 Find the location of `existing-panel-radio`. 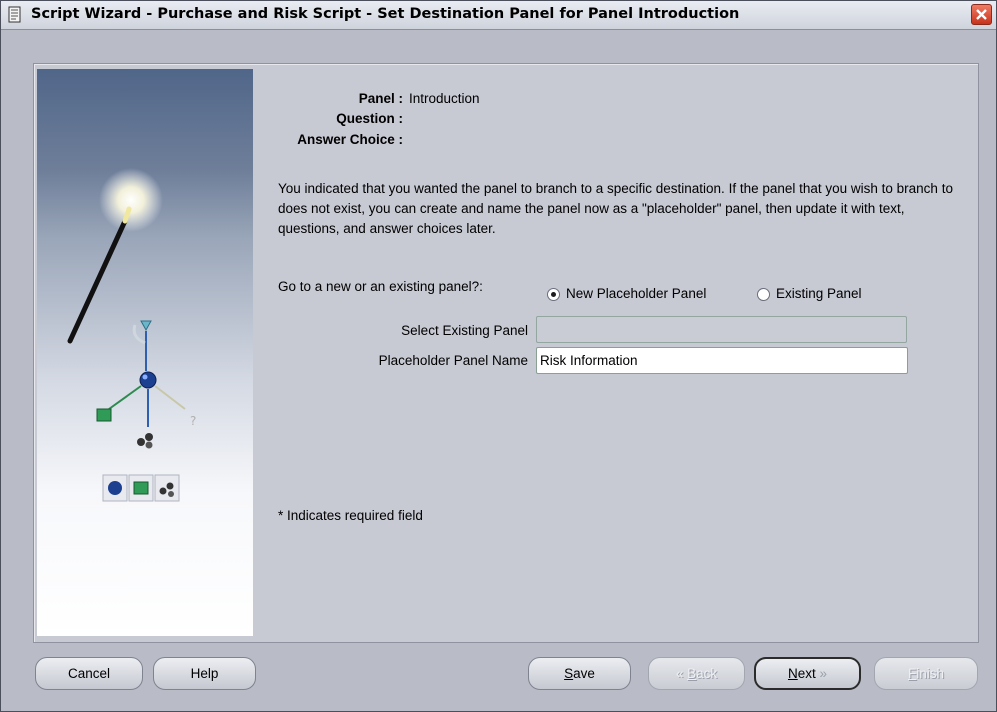

existing-panel-radio is located at coordinates (763, 294).